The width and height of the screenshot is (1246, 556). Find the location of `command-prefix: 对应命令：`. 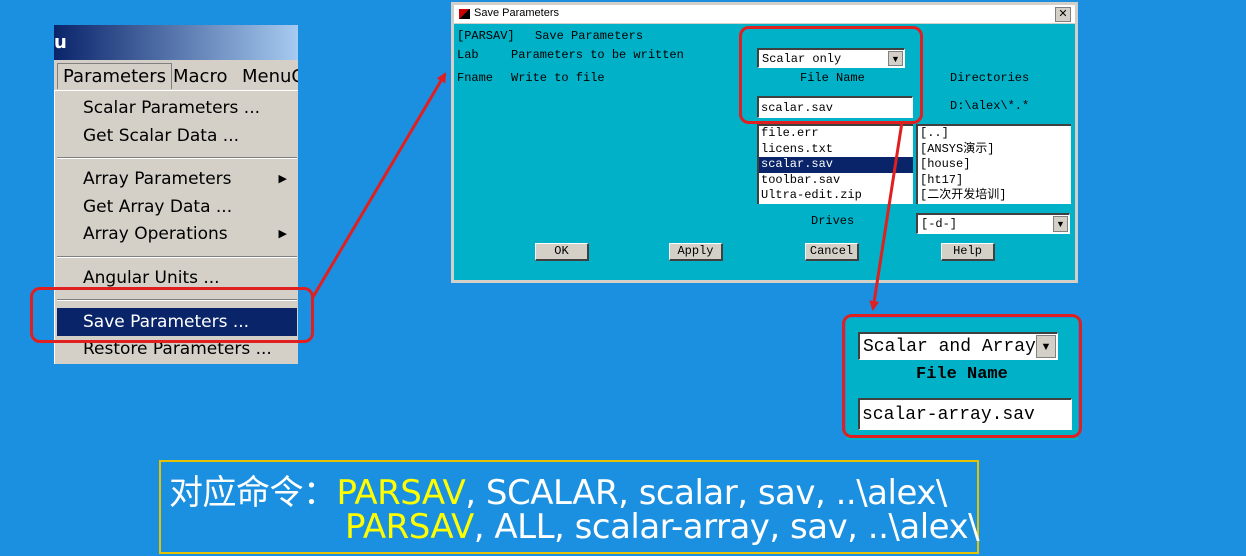

command-prefix: 对应命令： is located at coordinates (253, 493).